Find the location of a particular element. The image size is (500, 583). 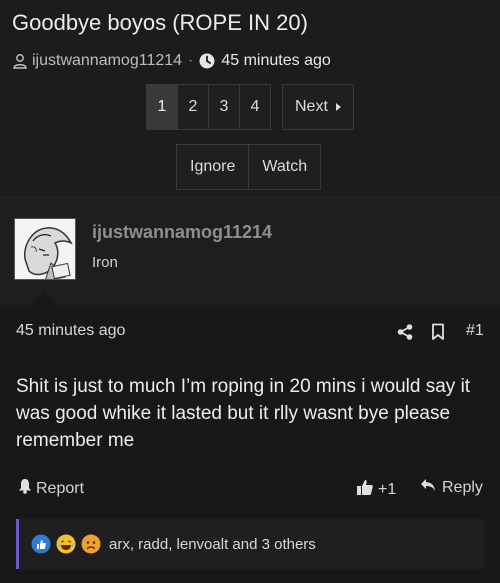

user-block-arrow is located at coordinates (44, 300).